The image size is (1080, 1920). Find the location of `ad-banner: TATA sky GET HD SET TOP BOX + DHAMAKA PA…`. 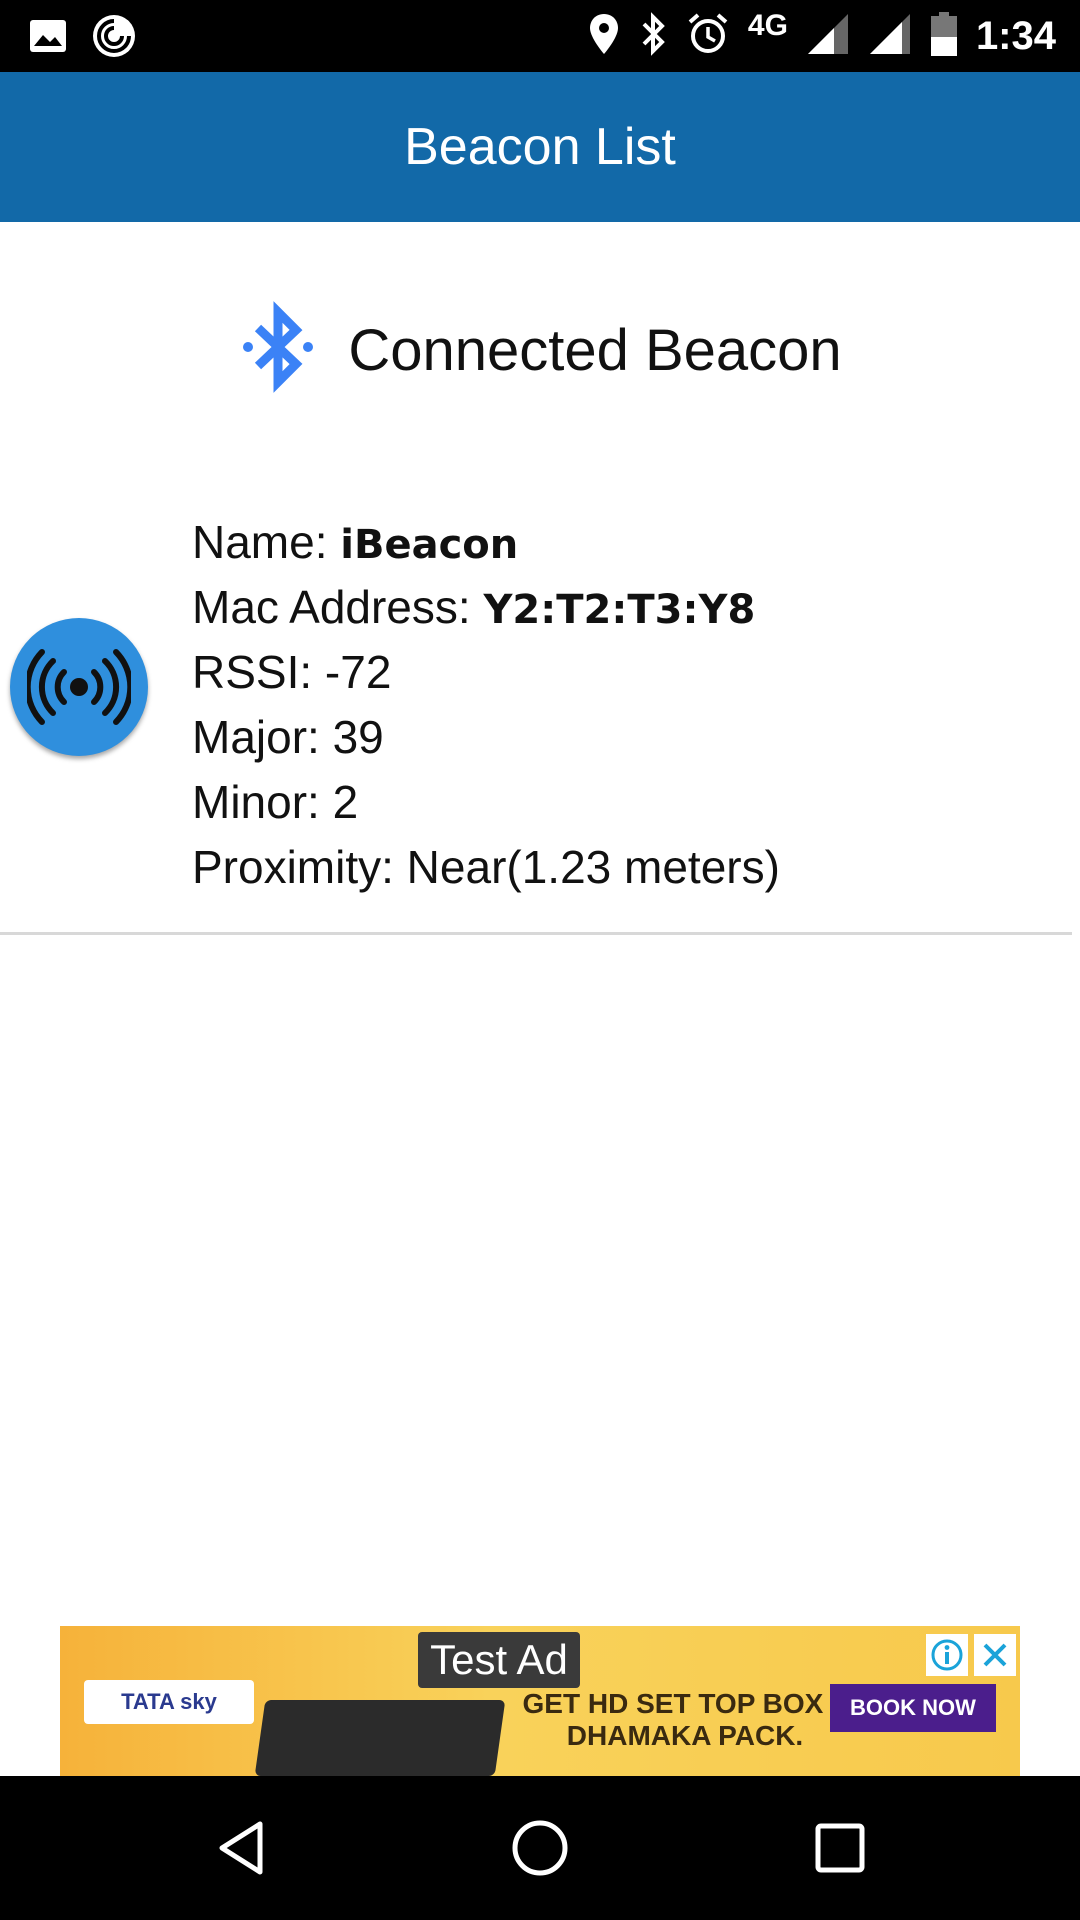

ad-banner: TATA sky GET HD SET TOP BOX + DHAMAKA PA… is located at coordinates (540, 1701).